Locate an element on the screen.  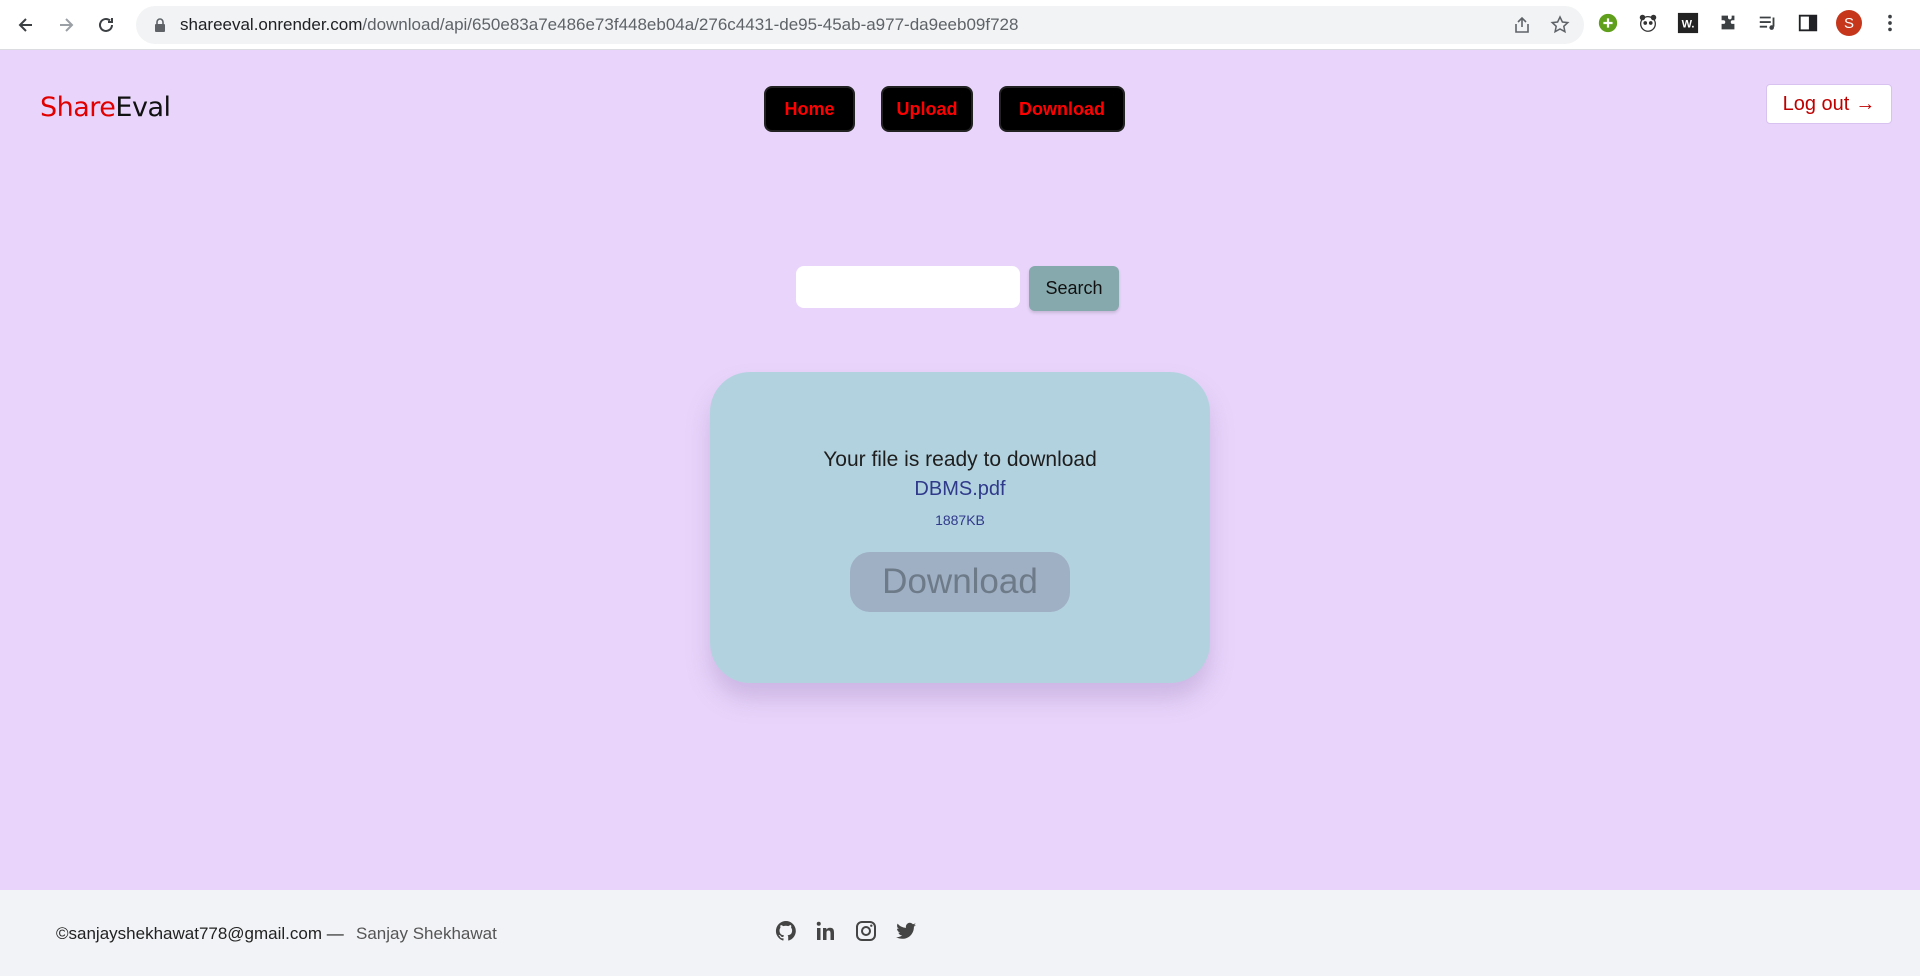
logout-label: Log out is located at coordinates (1816, 103).